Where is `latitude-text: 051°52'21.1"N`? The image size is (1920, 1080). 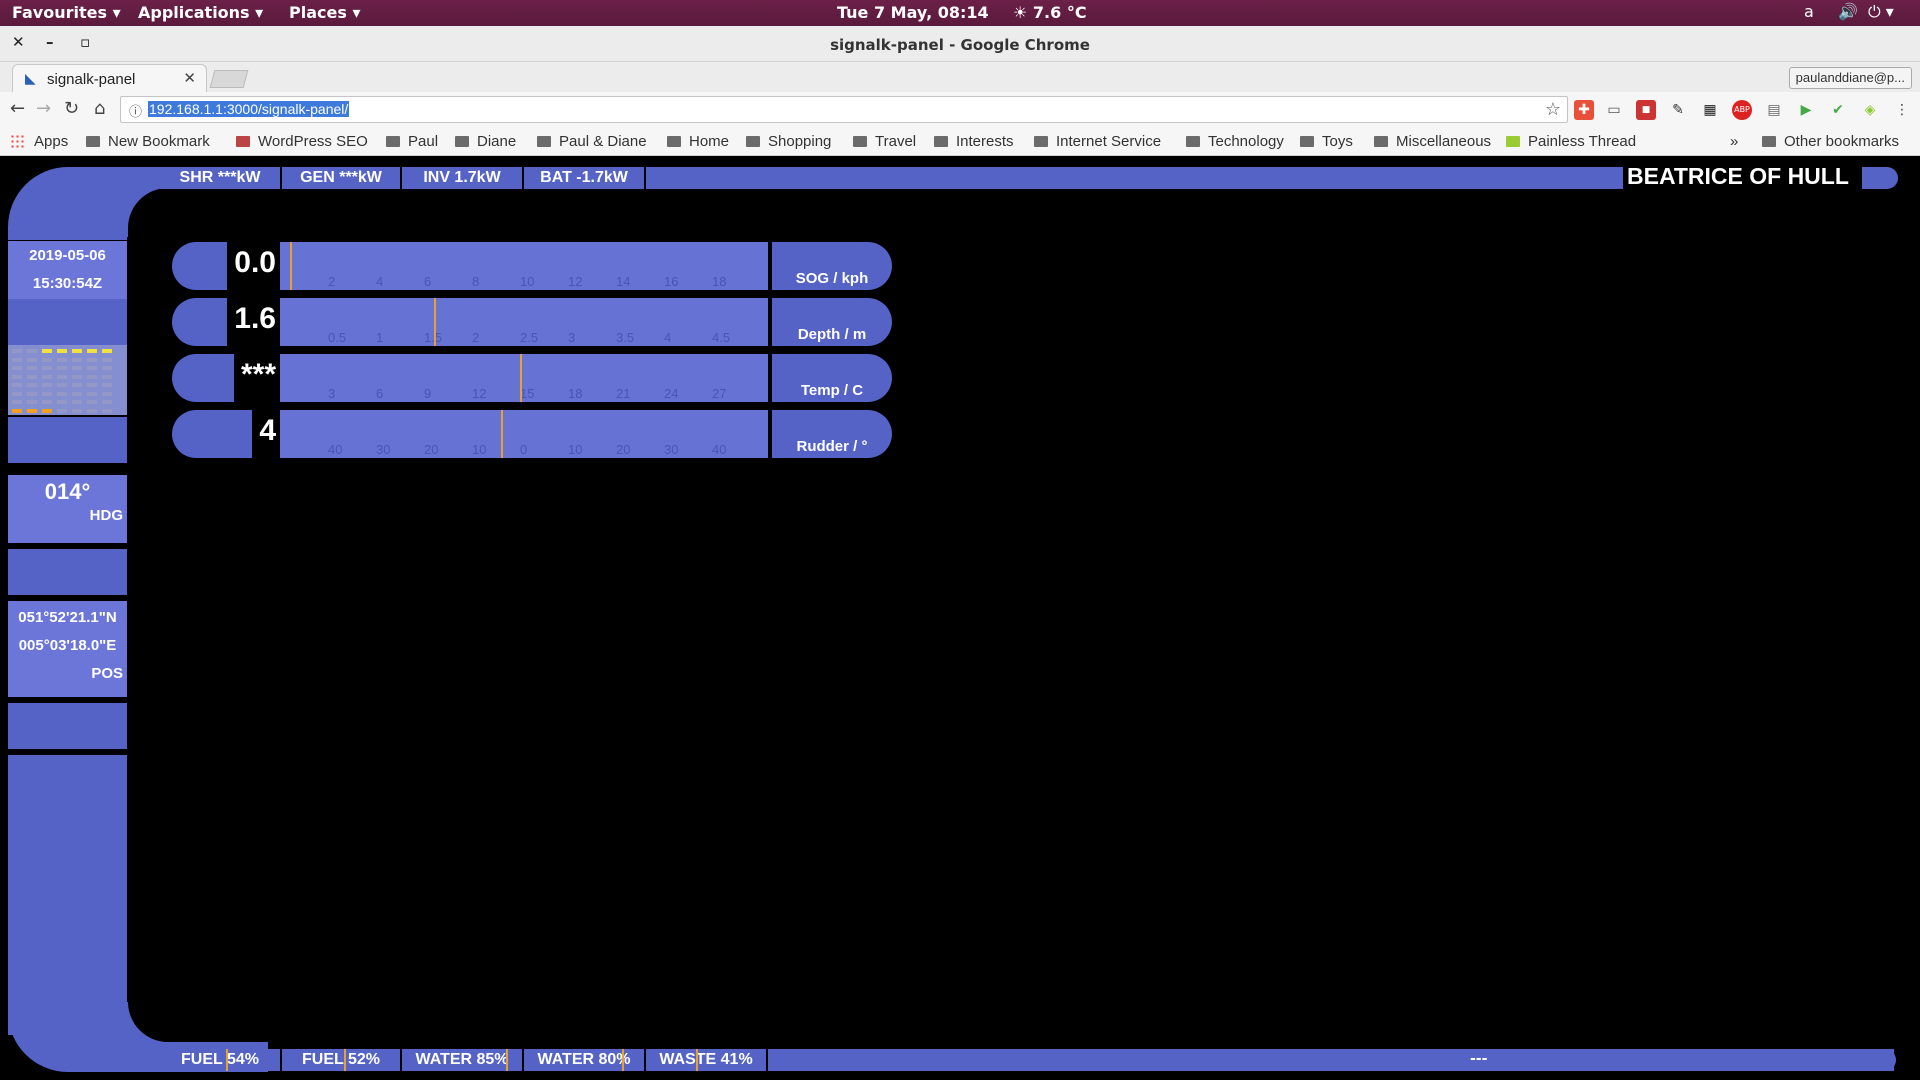
latitude-text: 051°52'21.1"N is located at coordinates (67, 617).